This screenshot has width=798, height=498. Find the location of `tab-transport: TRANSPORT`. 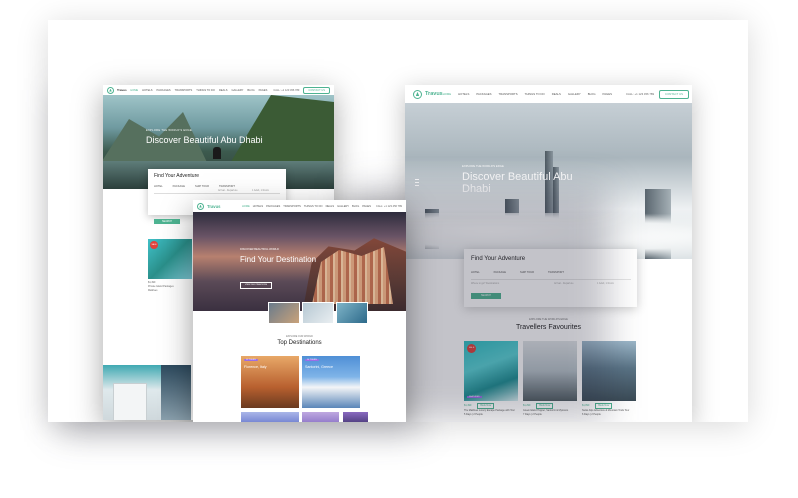

tab-transport: TRANSPORT is located at coordinates (227, 186).